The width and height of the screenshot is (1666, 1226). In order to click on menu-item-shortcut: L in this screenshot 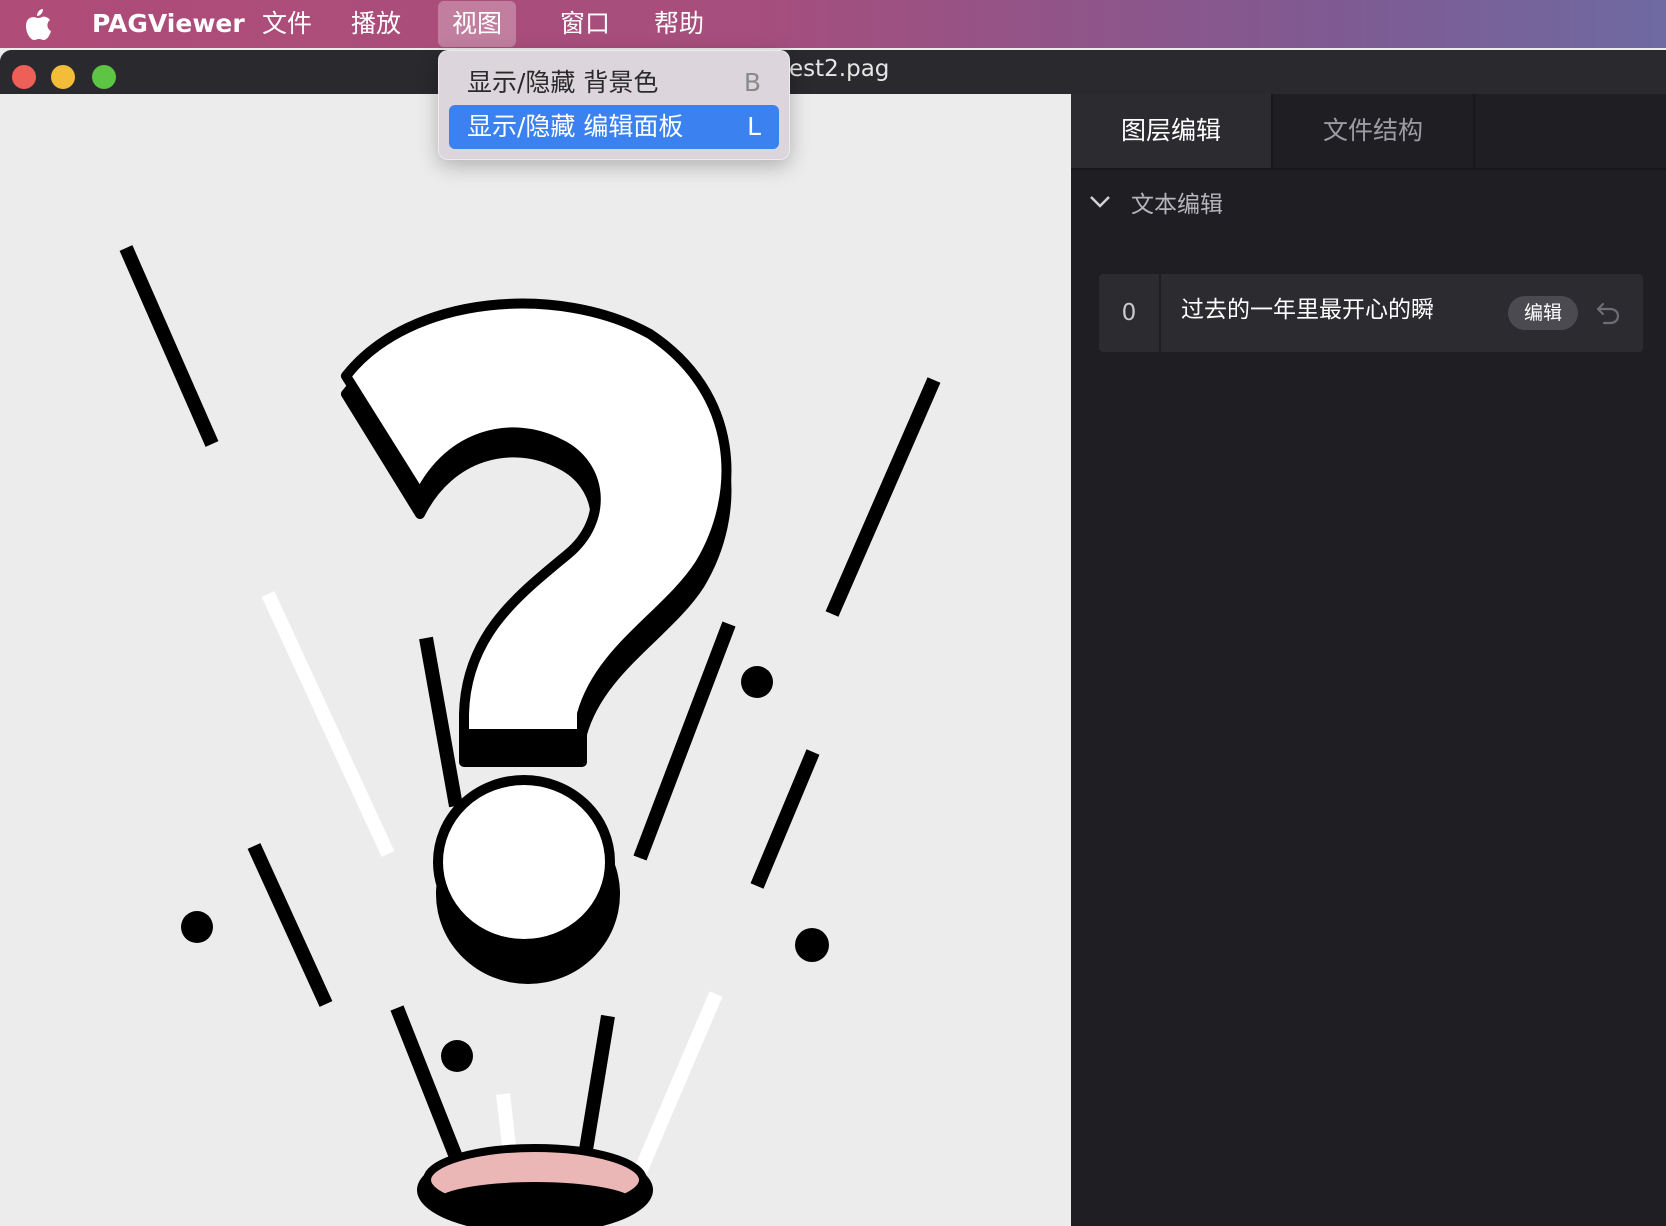, I will do `click(754, 126)`.